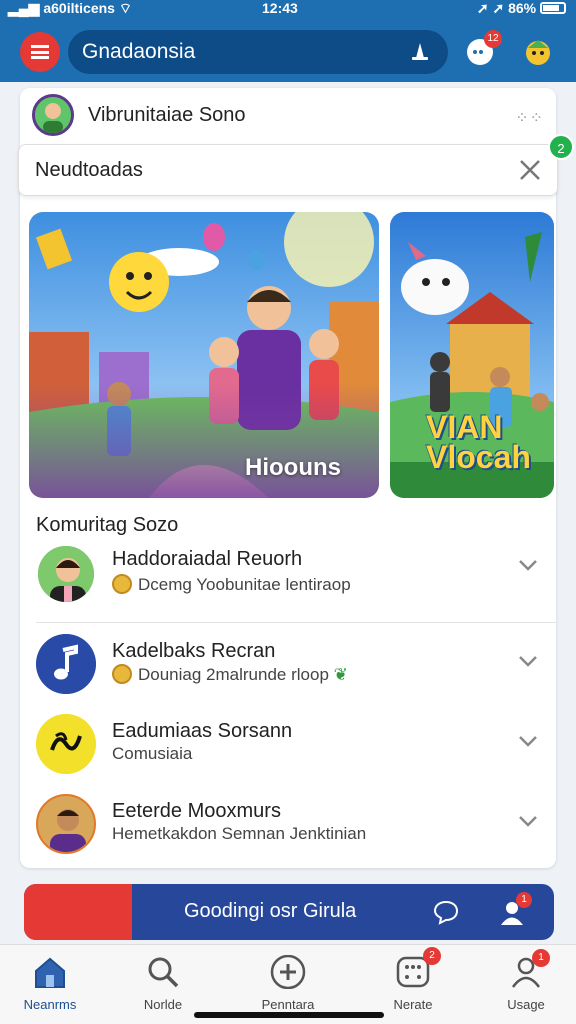  I want to click on menu-button, so click(40, 52).